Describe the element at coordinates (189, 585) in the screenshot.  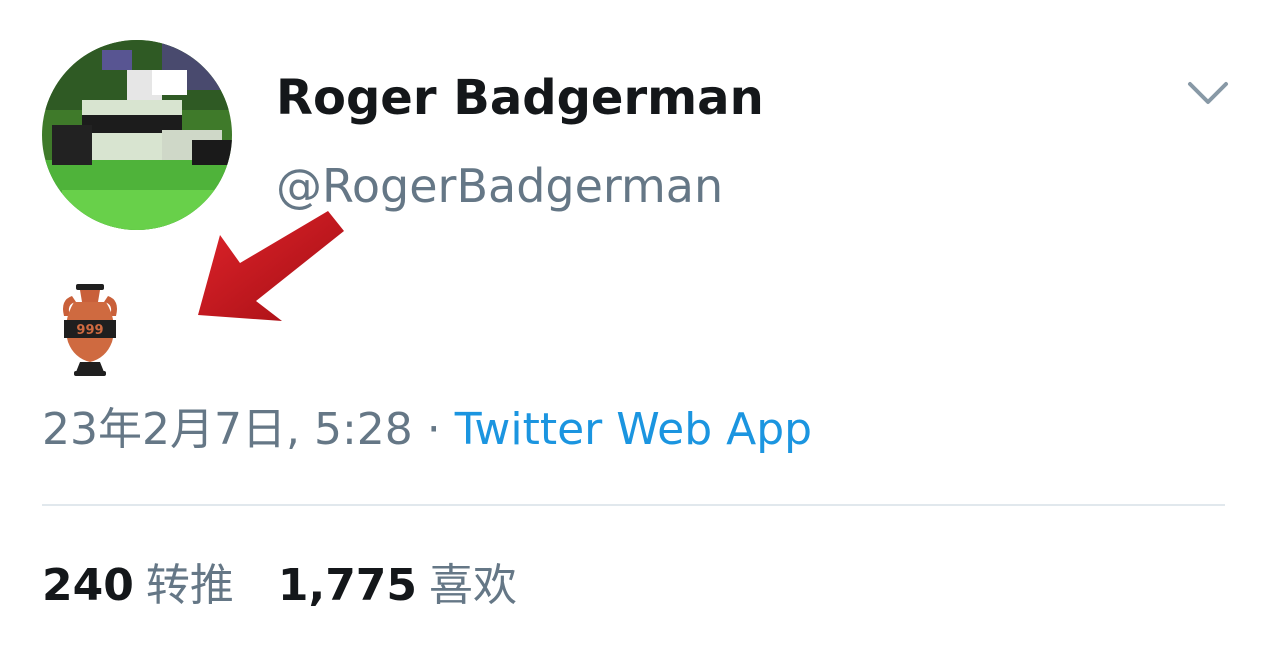
I see `retweet-label: 转推` at that location.